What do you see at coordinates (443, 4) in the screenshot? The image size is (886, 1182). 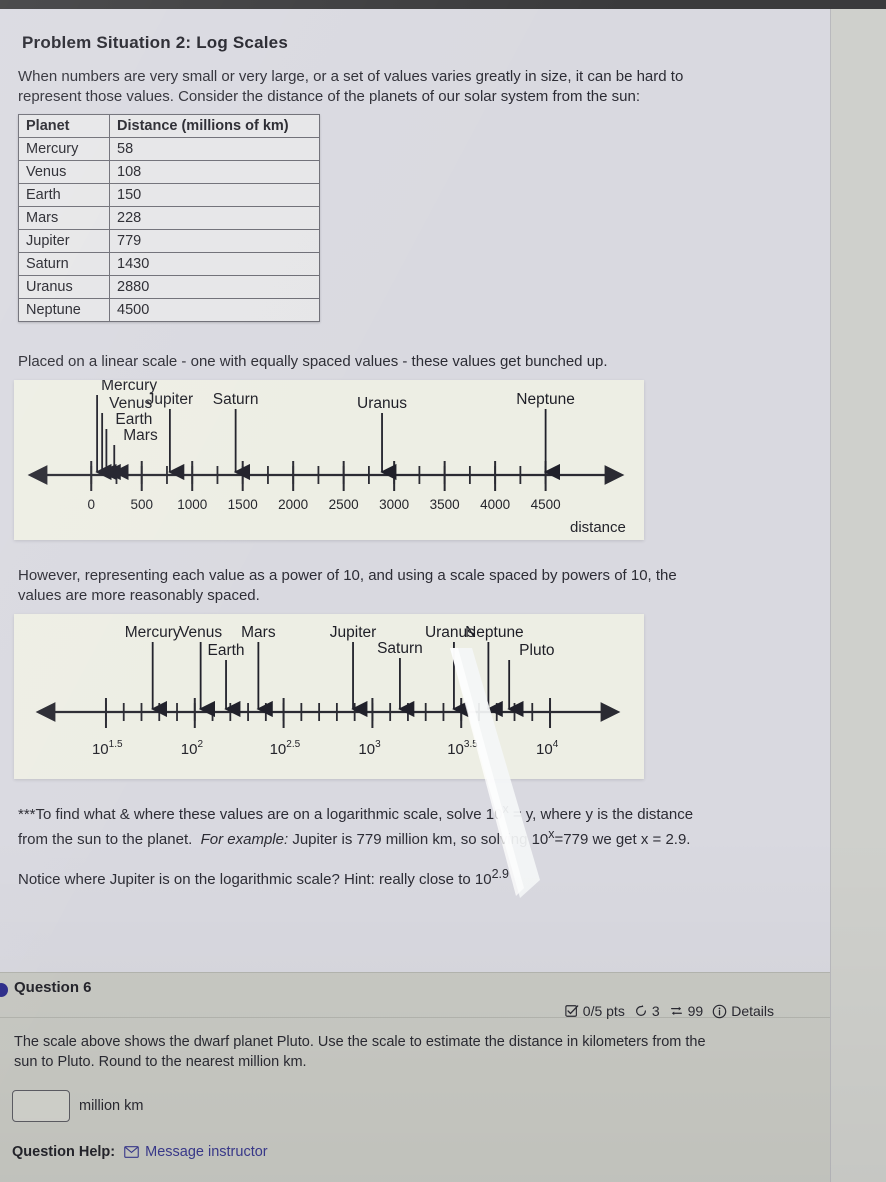 I see `screen-top-bezel` at bounding box center [443, 4].